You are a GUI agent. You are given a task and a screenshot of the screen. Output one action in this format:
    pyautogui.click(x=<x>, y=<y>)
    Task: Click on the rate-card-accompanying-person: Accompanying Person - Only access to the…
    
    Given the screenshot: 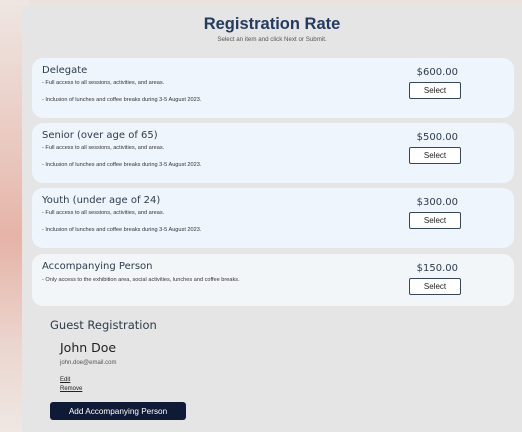 What is the action you would take?
    pyautogui.click(x=273, y=280)
    